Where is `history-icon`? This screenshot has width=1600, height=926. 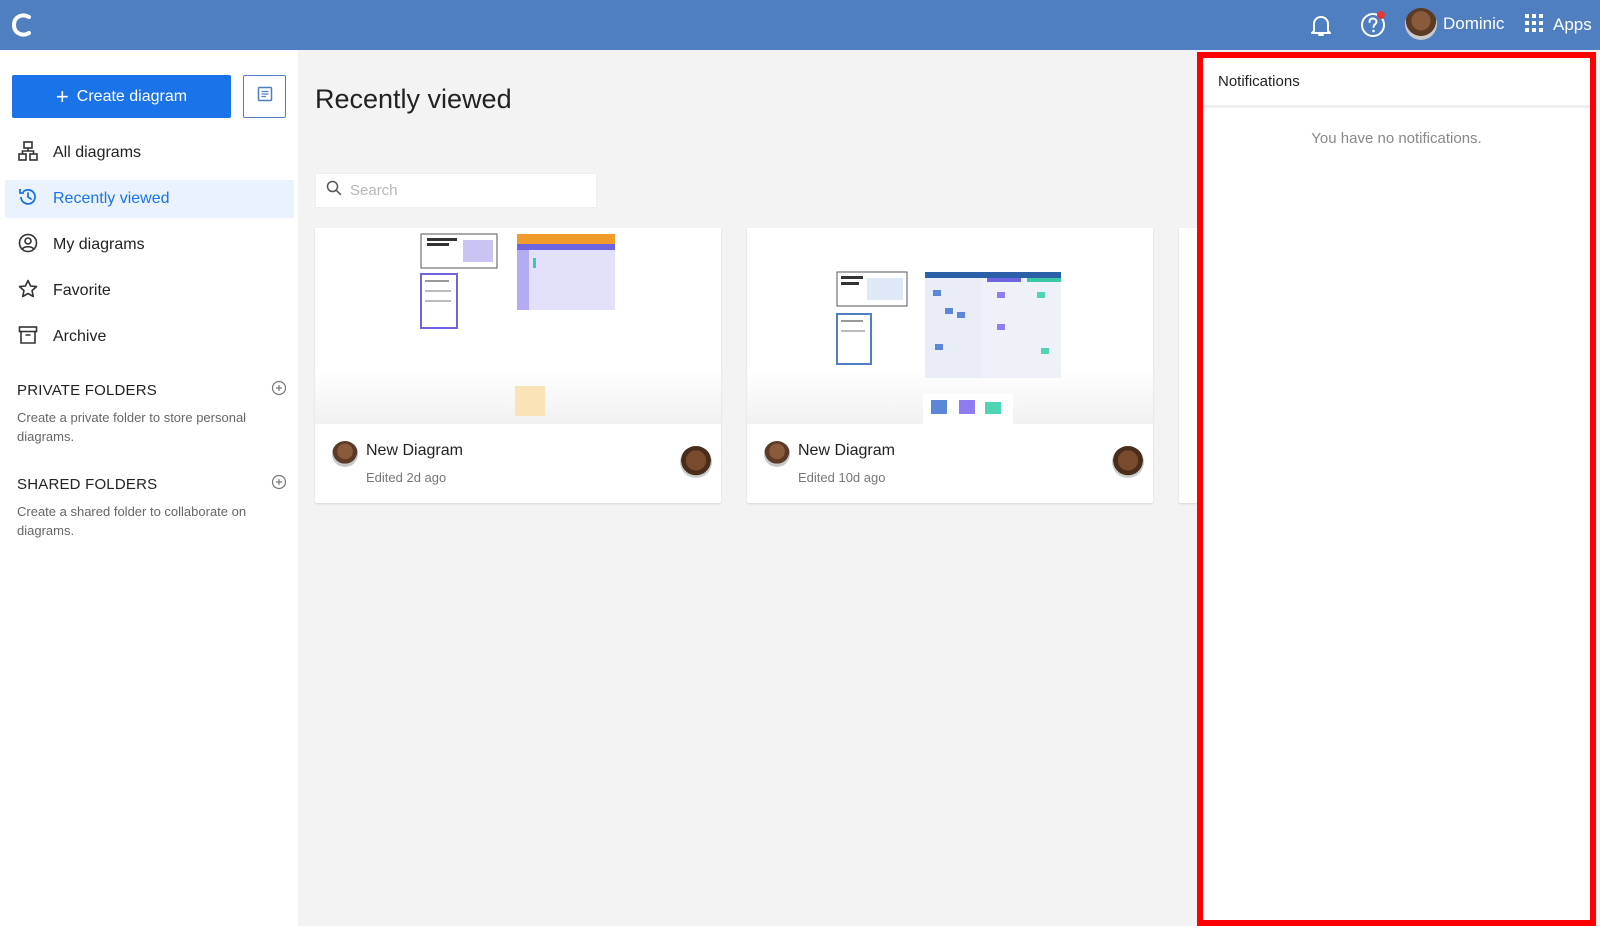 history-icon is located at coordinates (28, 199).